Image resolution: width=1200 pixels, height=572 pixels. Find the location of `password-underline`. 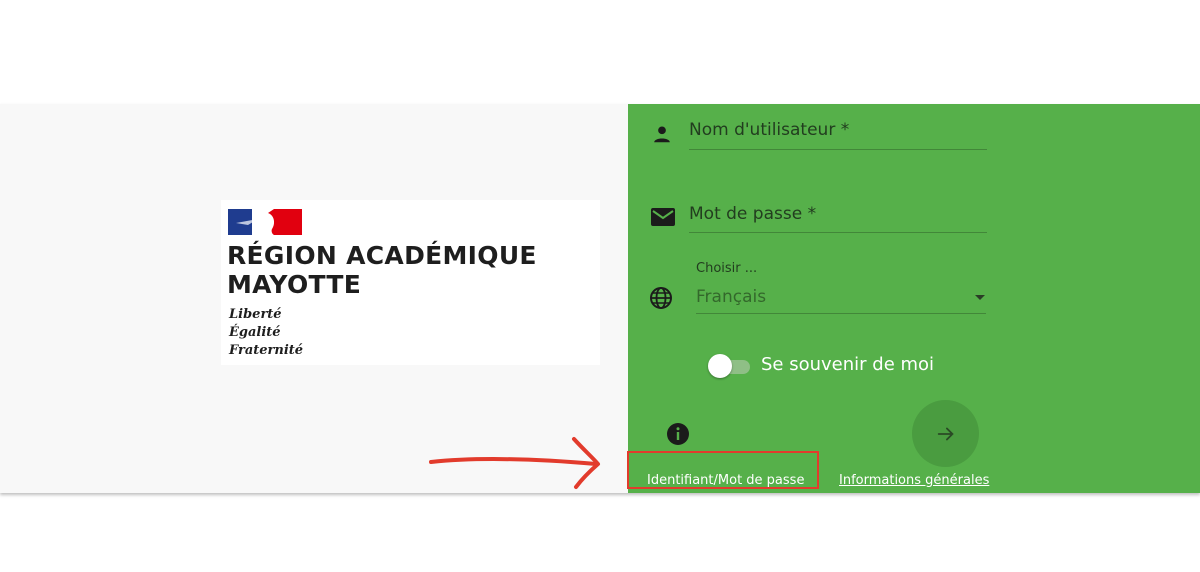

password-underline is located at coordinates (838, 232).